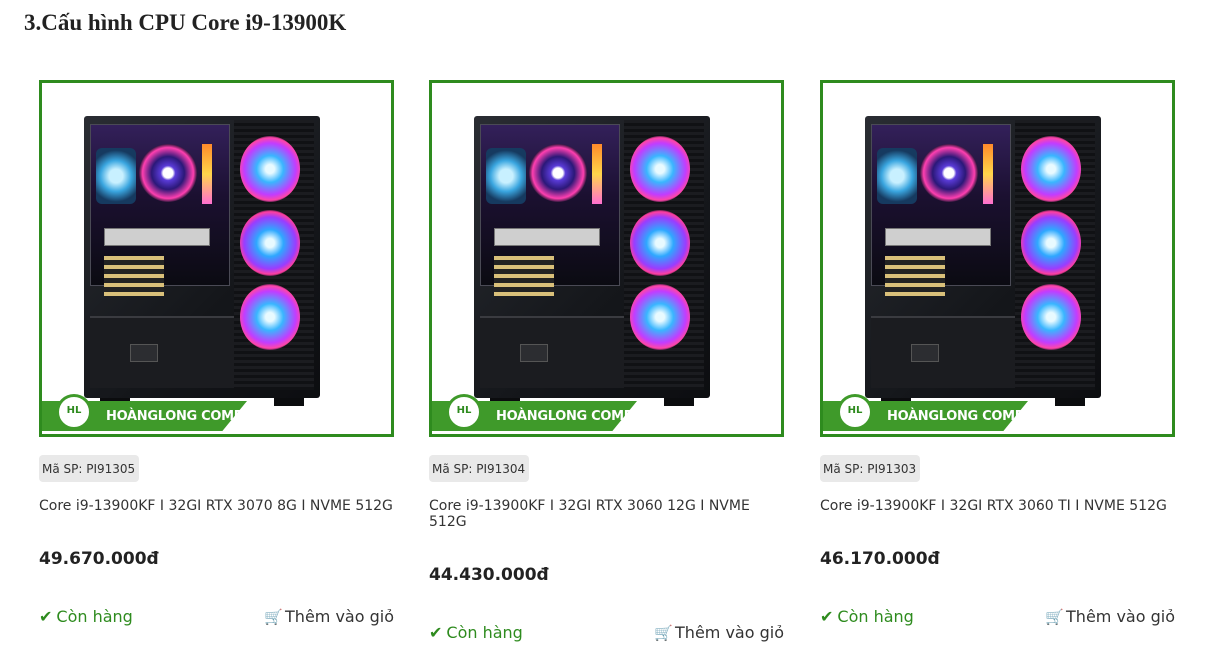 This screenshot has width=1219, height=667. Describe the element at coordinates (880, 559) in the screenshot. I see `product-price: 46.170.000đ` at that location.